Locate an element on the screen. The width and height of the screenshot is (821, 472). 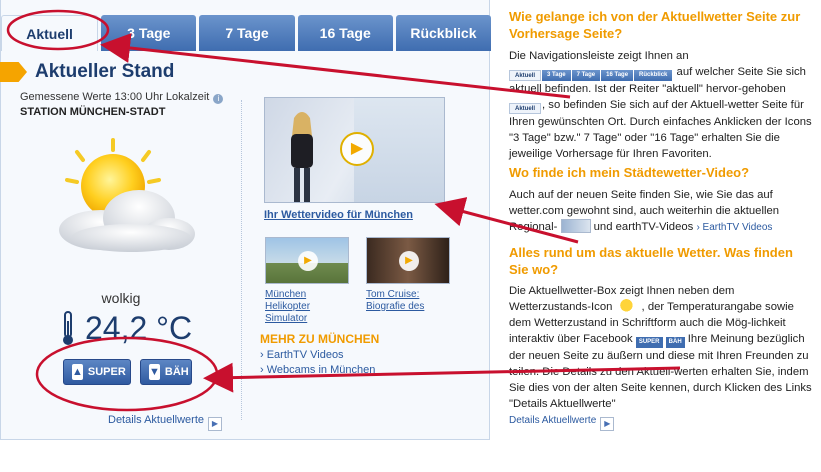
column-divider is located at coordinates (241, 260).